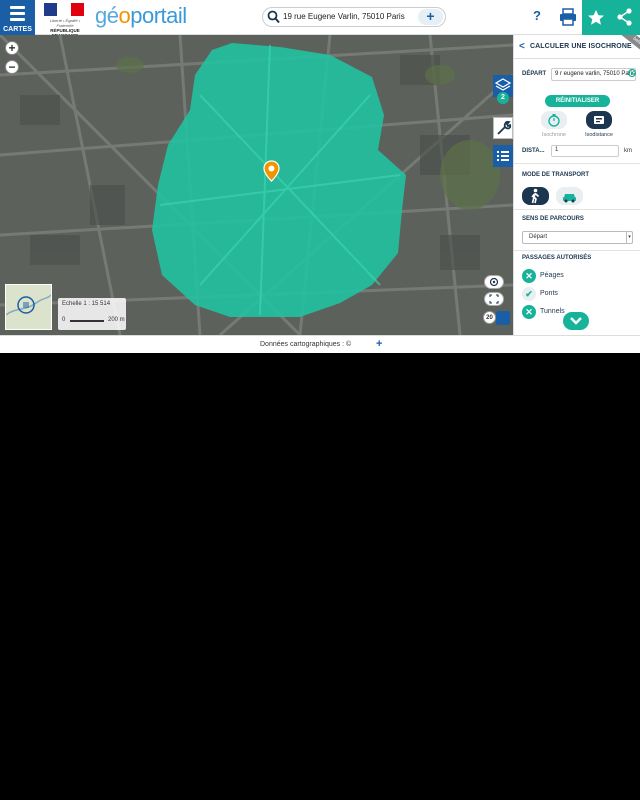 The height and width of the screenshot is (800, 640). I want to click on list-icon, so click(503, 156).